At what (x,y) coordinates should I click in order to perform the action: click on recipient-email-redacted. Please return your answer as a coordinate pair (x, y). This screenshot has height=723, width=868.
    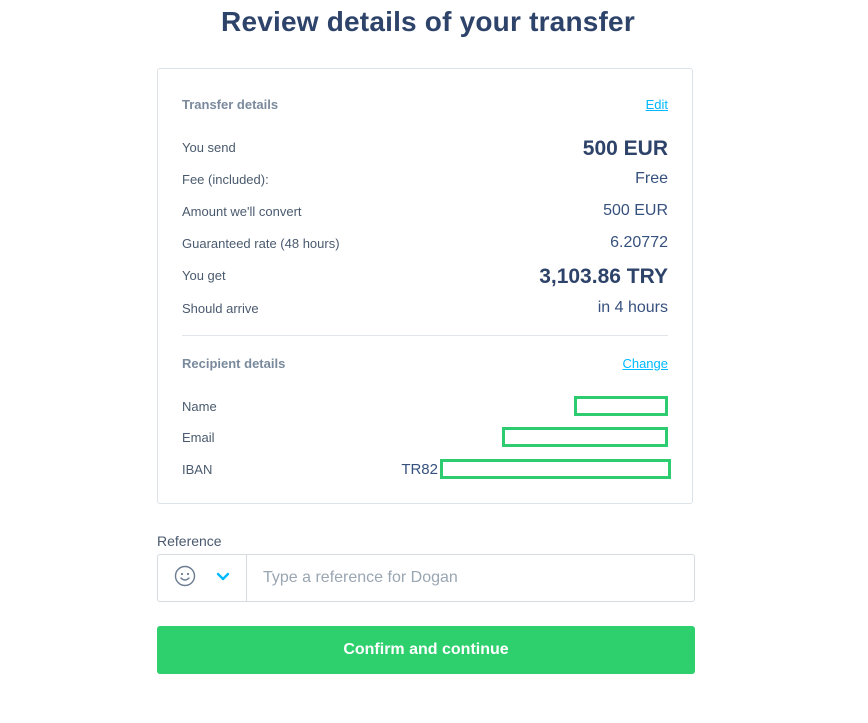
    Looking at the image, I should click on (585, 437).